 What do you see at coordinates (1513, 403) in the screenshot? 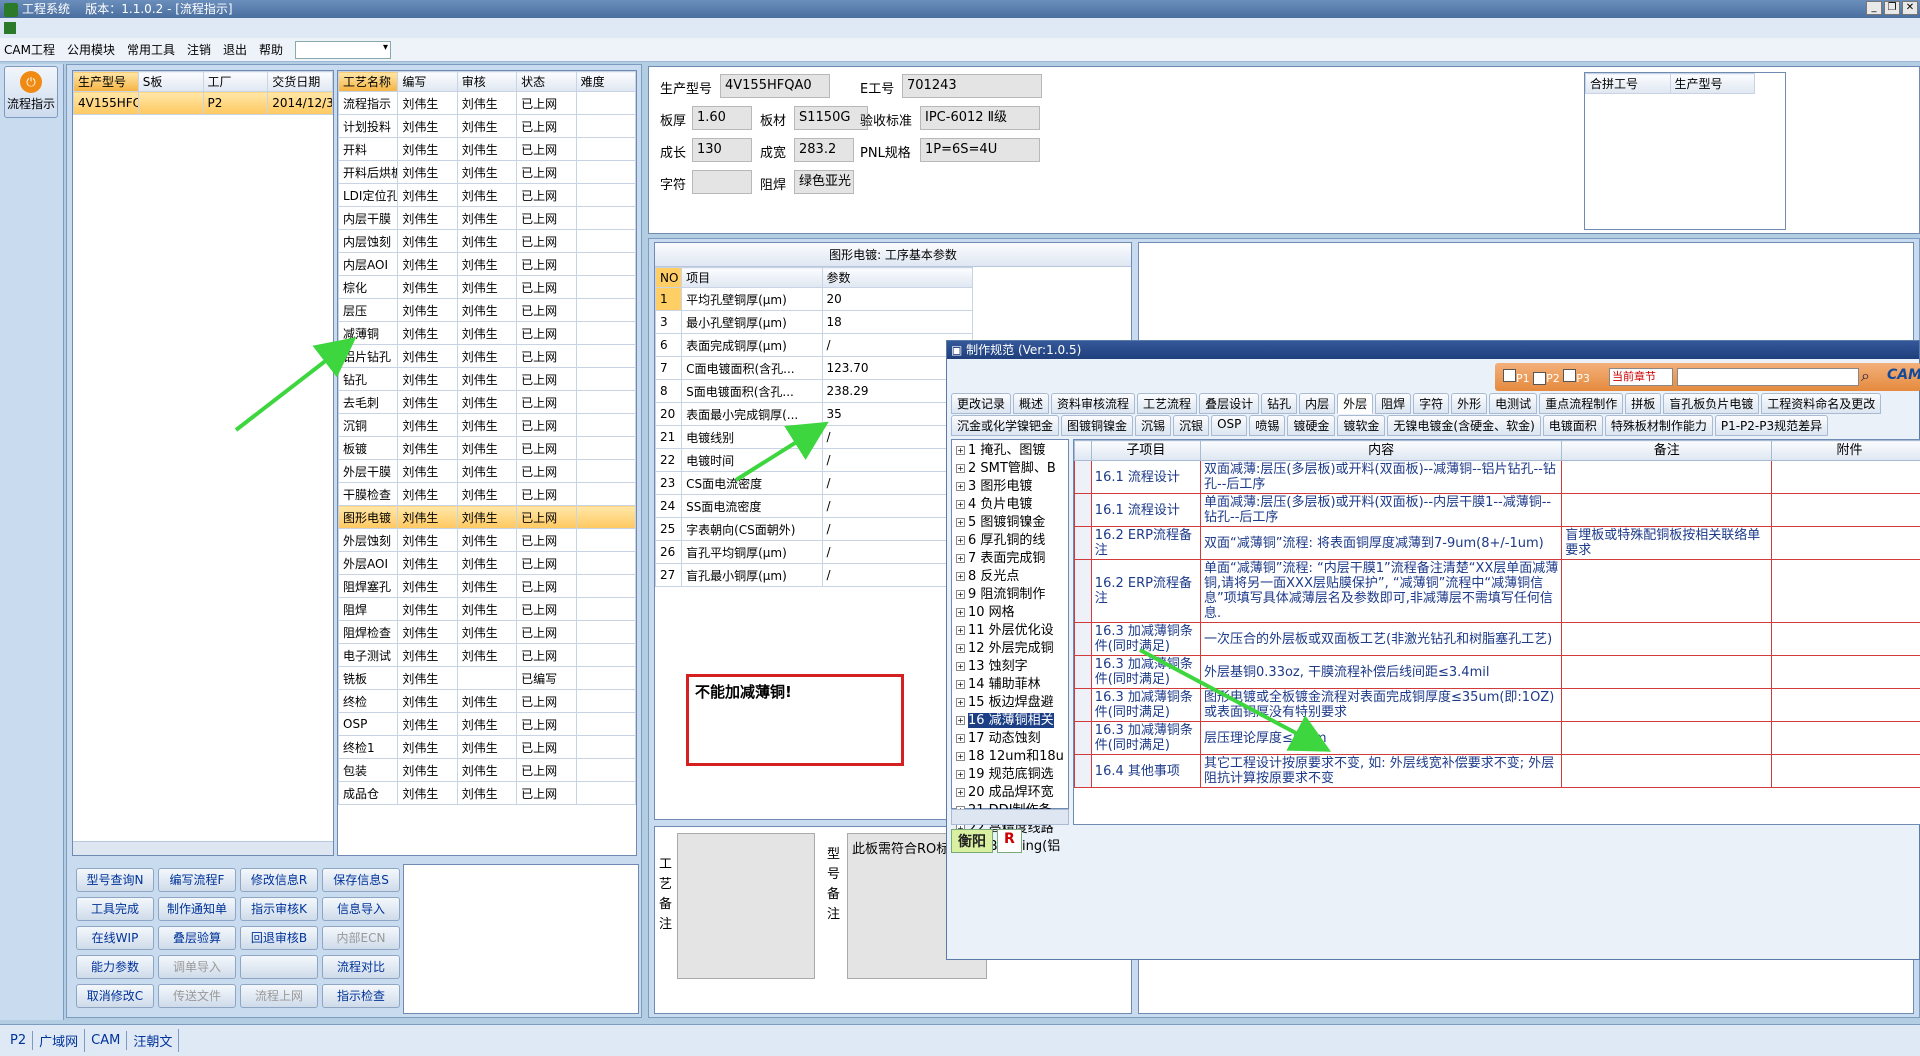
I see `spec-tab: 电测试` at bounding box center [1513, 403].